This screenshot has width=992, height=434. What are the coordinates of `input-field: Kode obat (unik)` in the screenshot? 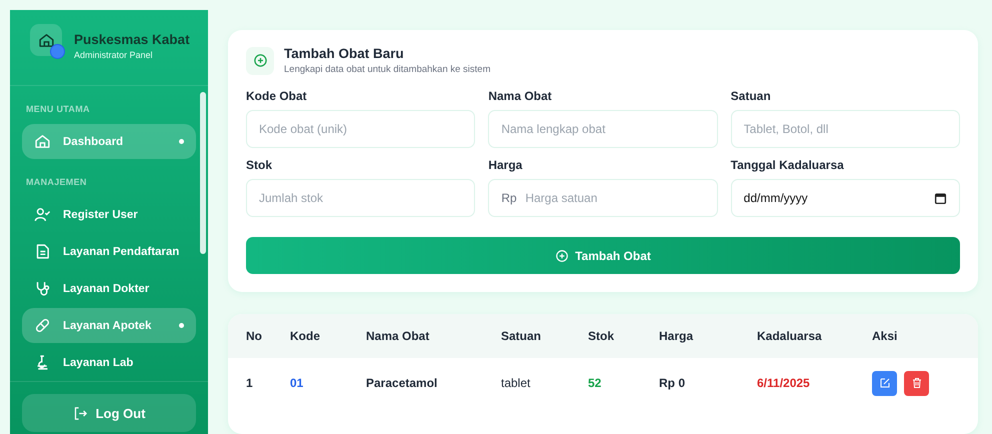 It's located at (361, 129).